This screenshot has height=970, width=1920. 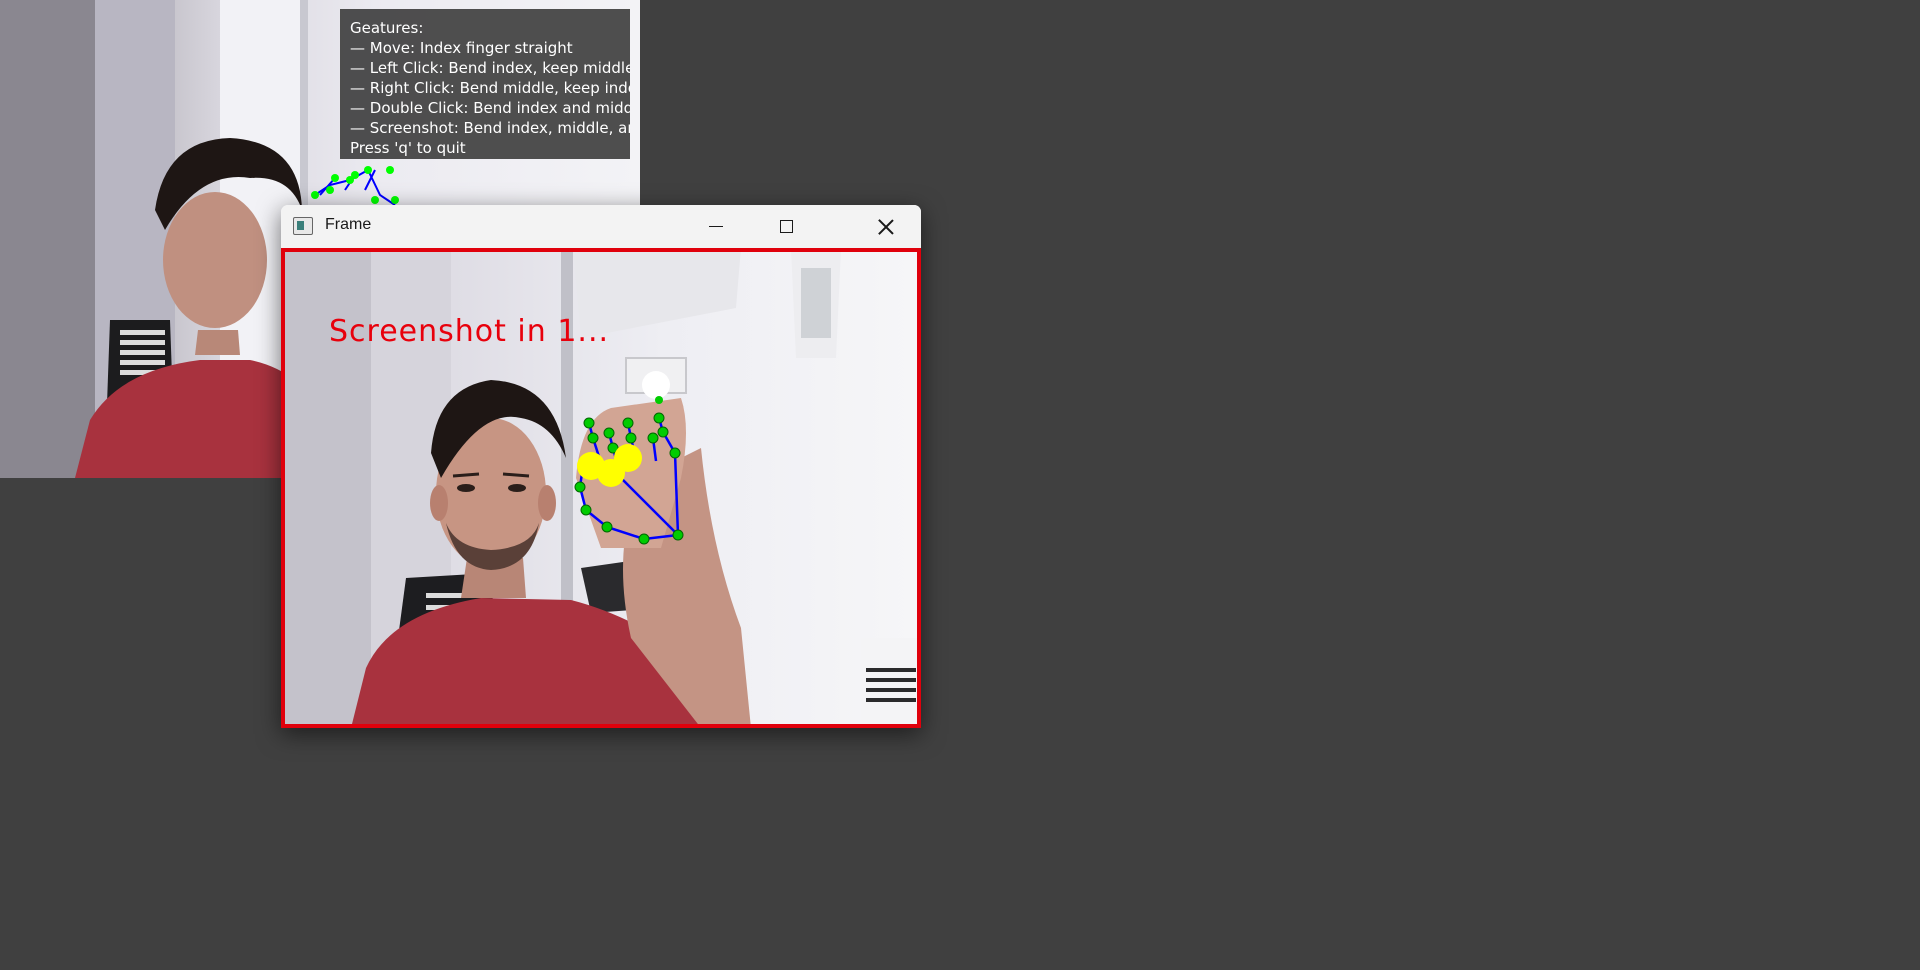 What do you see at coordinates (656, 385) in the screenshot?
I see `cursor-marker` at bounding box center [656, 385].